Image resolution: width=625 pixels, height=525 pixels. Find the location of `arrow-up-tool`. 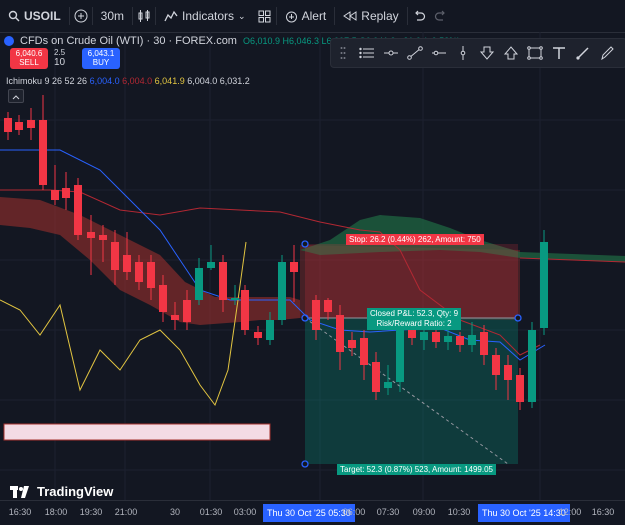

arrow-up-tool is located at coordinates (511, 53).